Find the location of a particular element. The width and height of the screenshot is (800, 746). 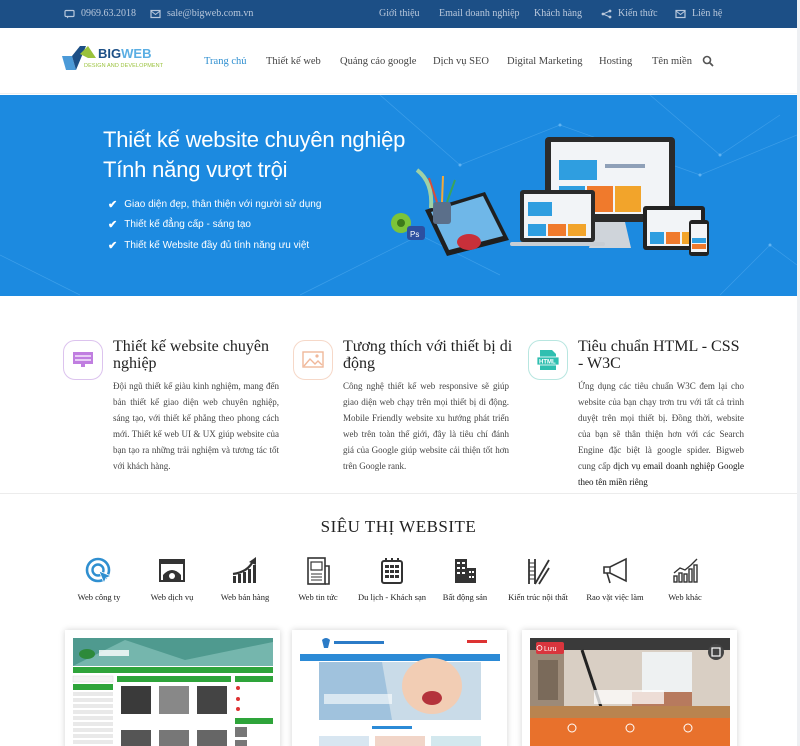

template-thumbnail-steel-pipe is located at coordinates (172, 688).